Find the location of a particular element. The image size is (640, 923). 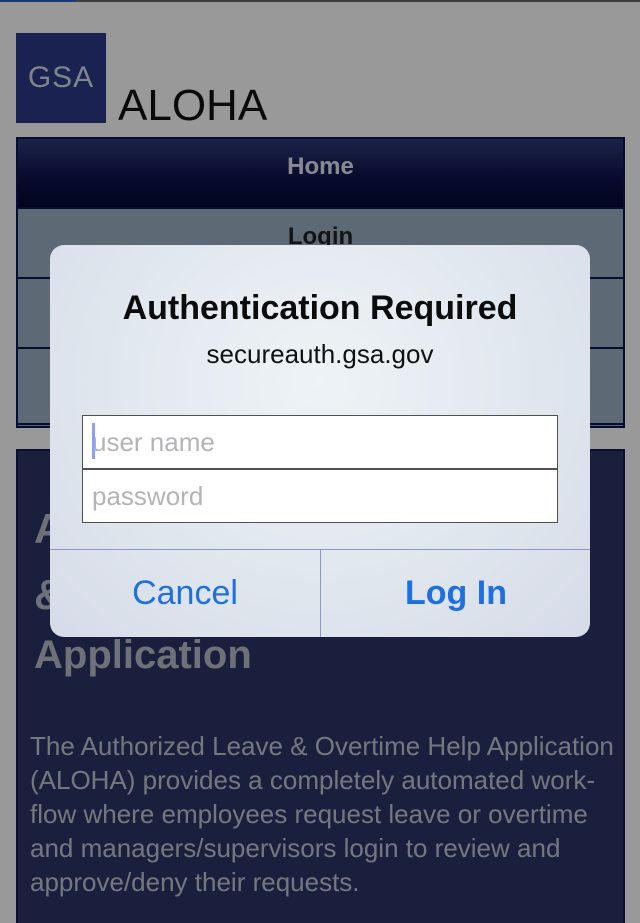

cancel-button: Cancel is located at coordinates (185, 593).